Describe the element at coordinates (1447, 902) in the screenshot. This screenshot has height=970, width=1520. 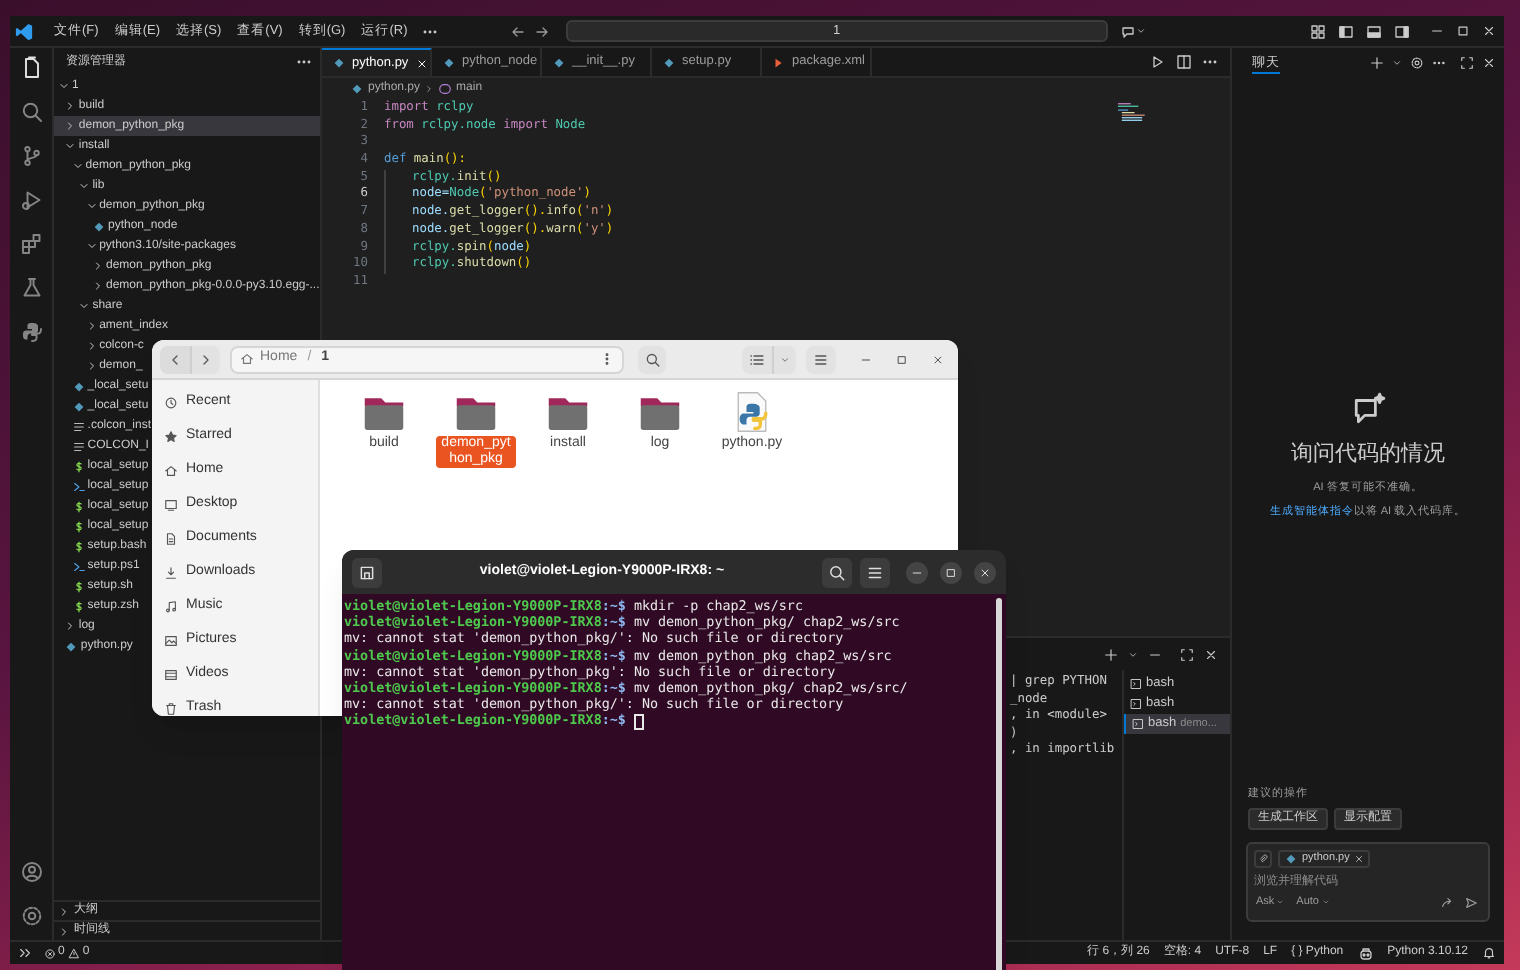
I see `forward-icon` at that location.